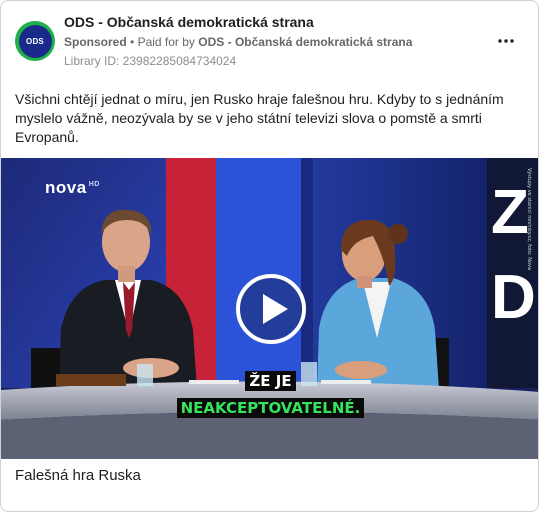 The height and width of the screenshot is (512, 539). Describe the element at coordinates (166, 42) in the screenshot. I see `paid-for-prefix: Paid for by` at that location.